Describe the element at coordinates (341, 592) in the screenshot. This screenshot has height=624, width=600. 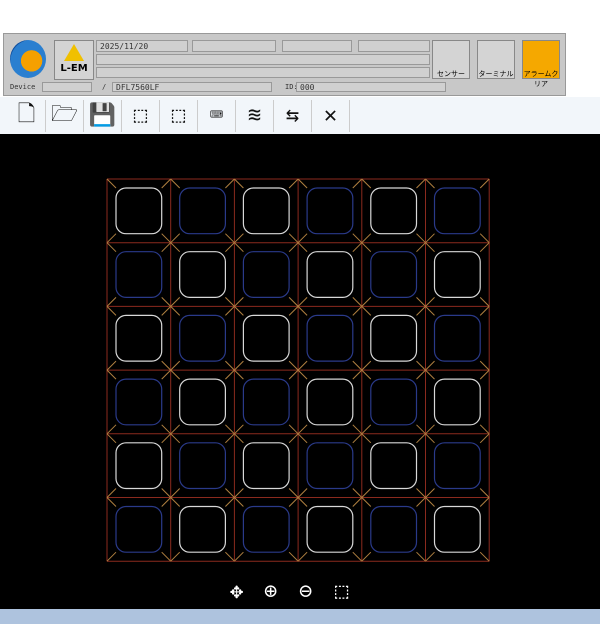
I see `clear-selection-icon: ⬚` at that location.